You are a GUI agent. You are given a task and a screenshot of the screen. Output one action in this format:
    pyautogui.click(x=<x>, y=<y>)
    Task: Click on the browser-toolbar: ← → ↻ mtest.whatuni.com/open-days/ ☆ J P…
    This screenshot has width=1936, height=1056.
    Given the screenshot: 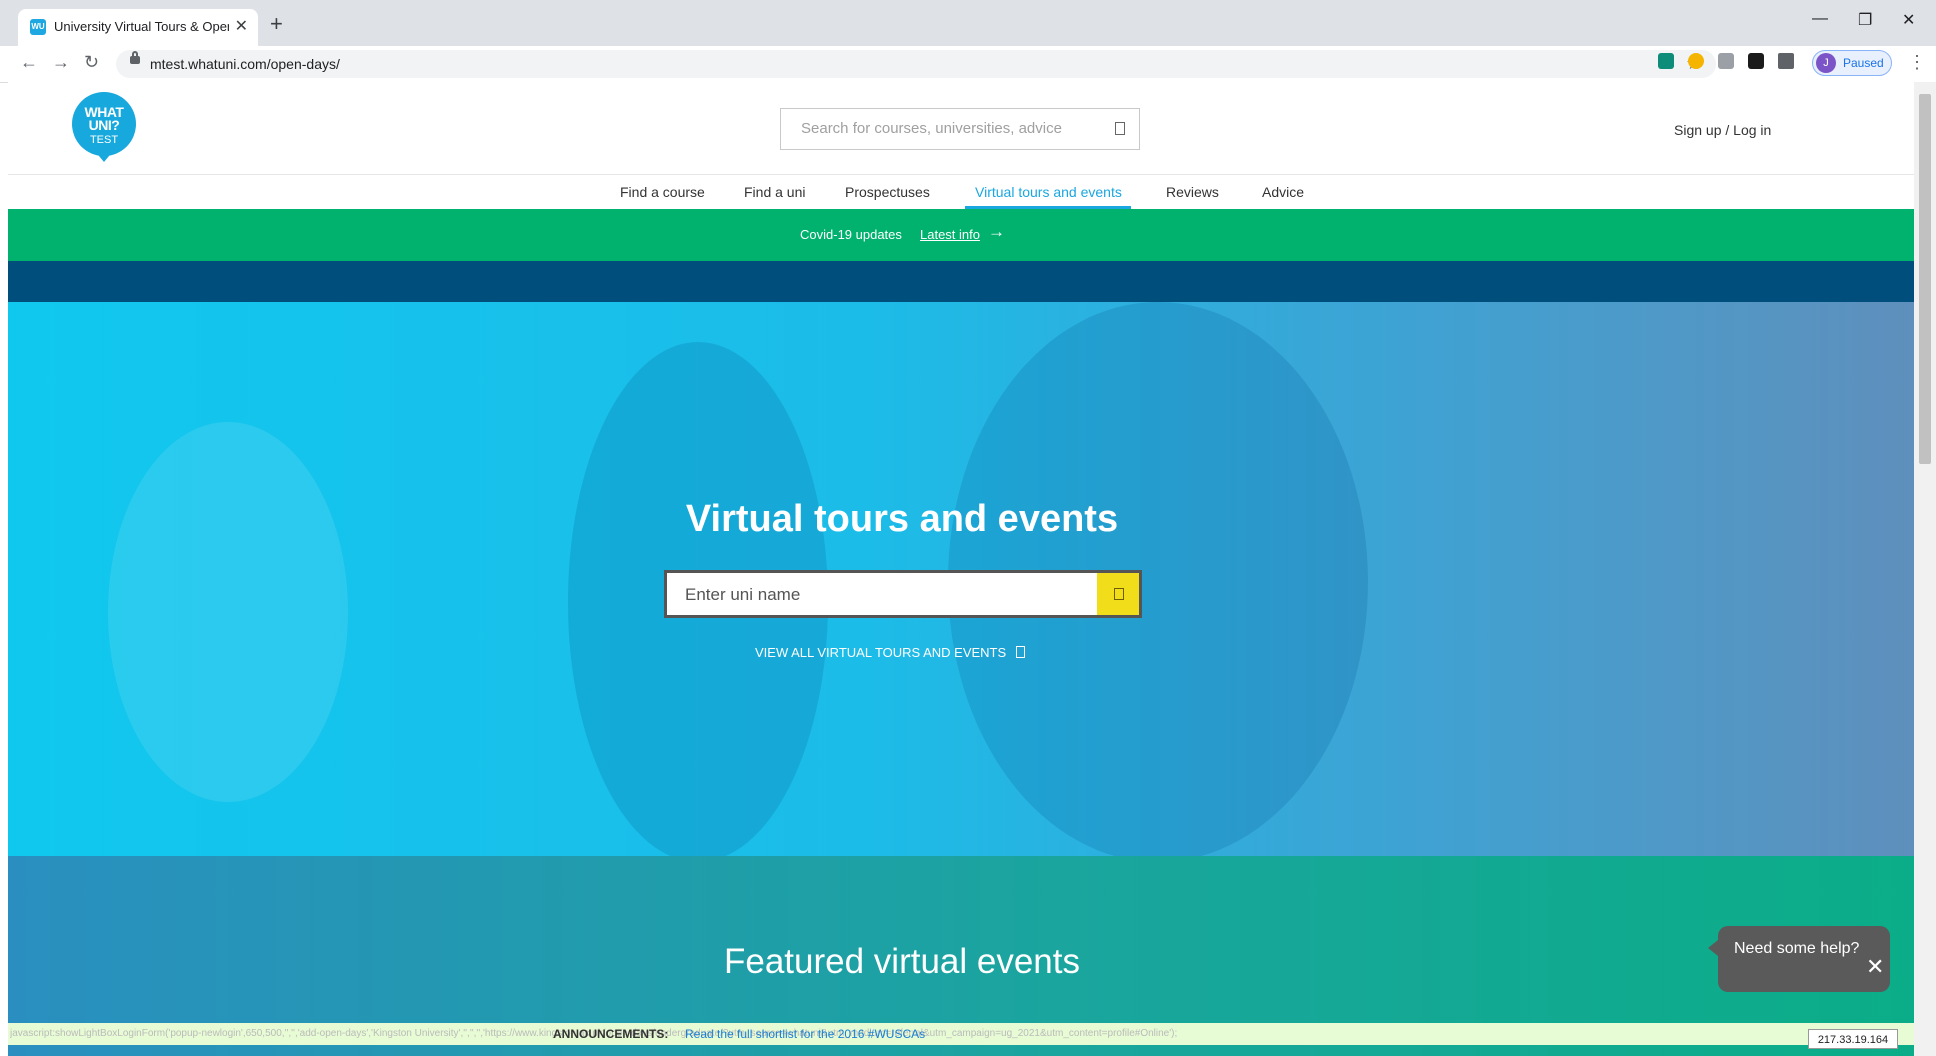 What is the action you would take?
    pyautogui.click(x=968, y=64)
    